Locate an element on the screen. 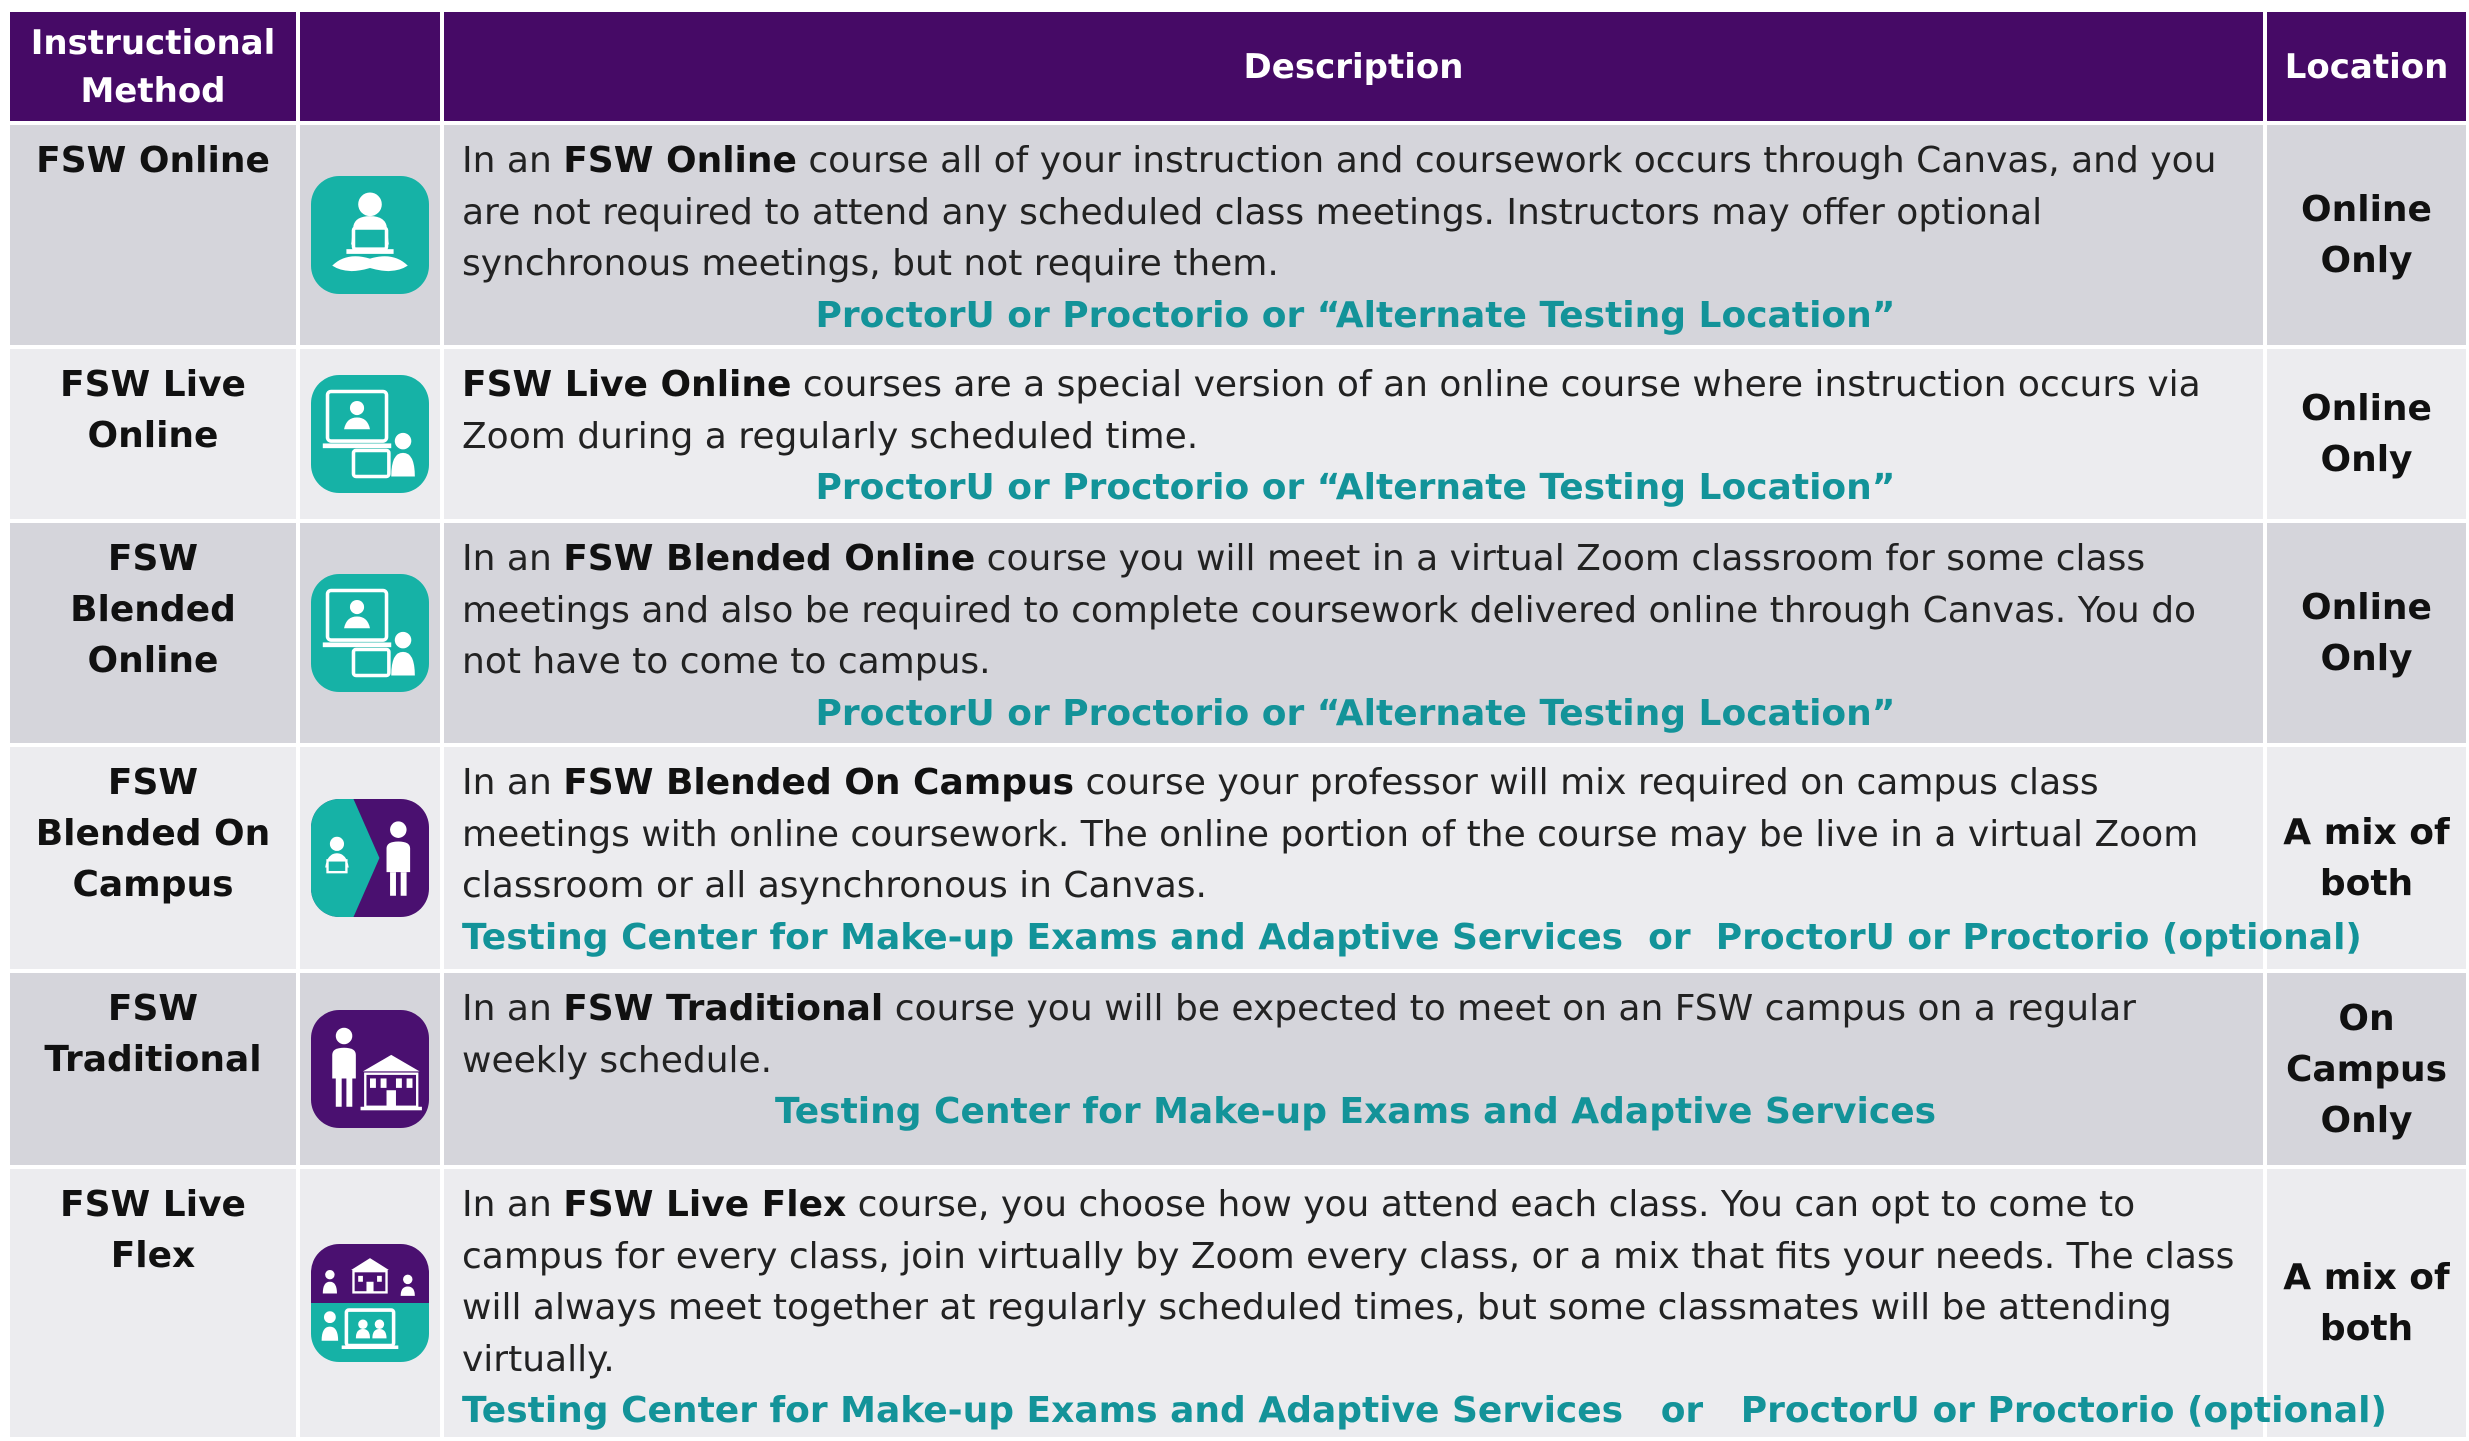 The width and height of the screenshot is (2469, 1441). method-name: FSW Blended Online is located at coordinates (153, 633).